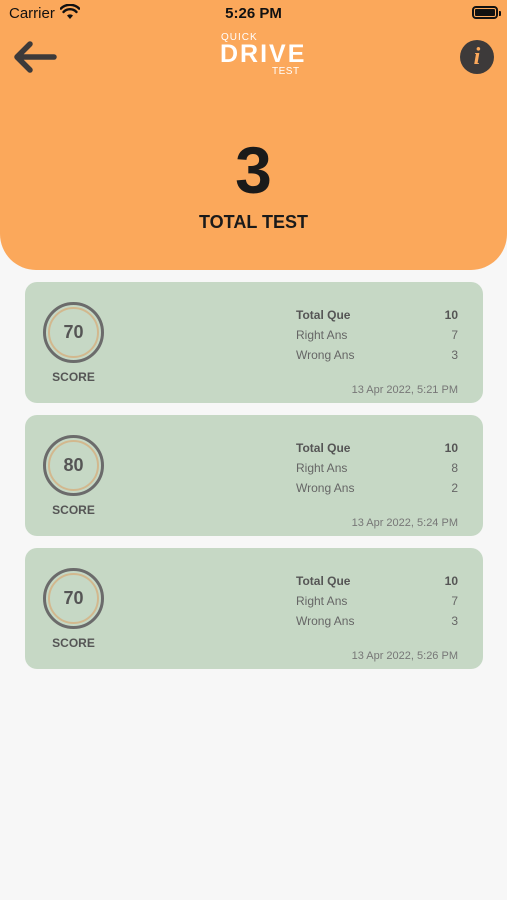 Image resolution: width=507 pixels, height=900 pixels. I want to click on back-arrow-icon, so click(35, 57).